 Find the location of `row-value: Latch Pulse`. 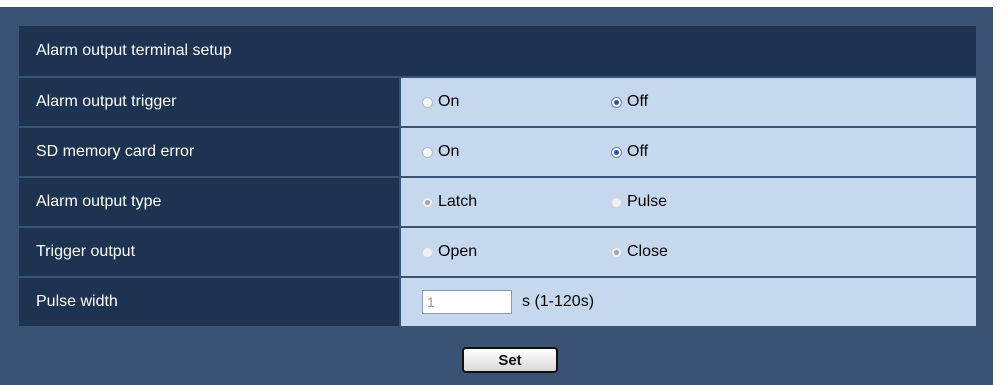

row-value: Latch Pulse is located at coordinates (688, 202).